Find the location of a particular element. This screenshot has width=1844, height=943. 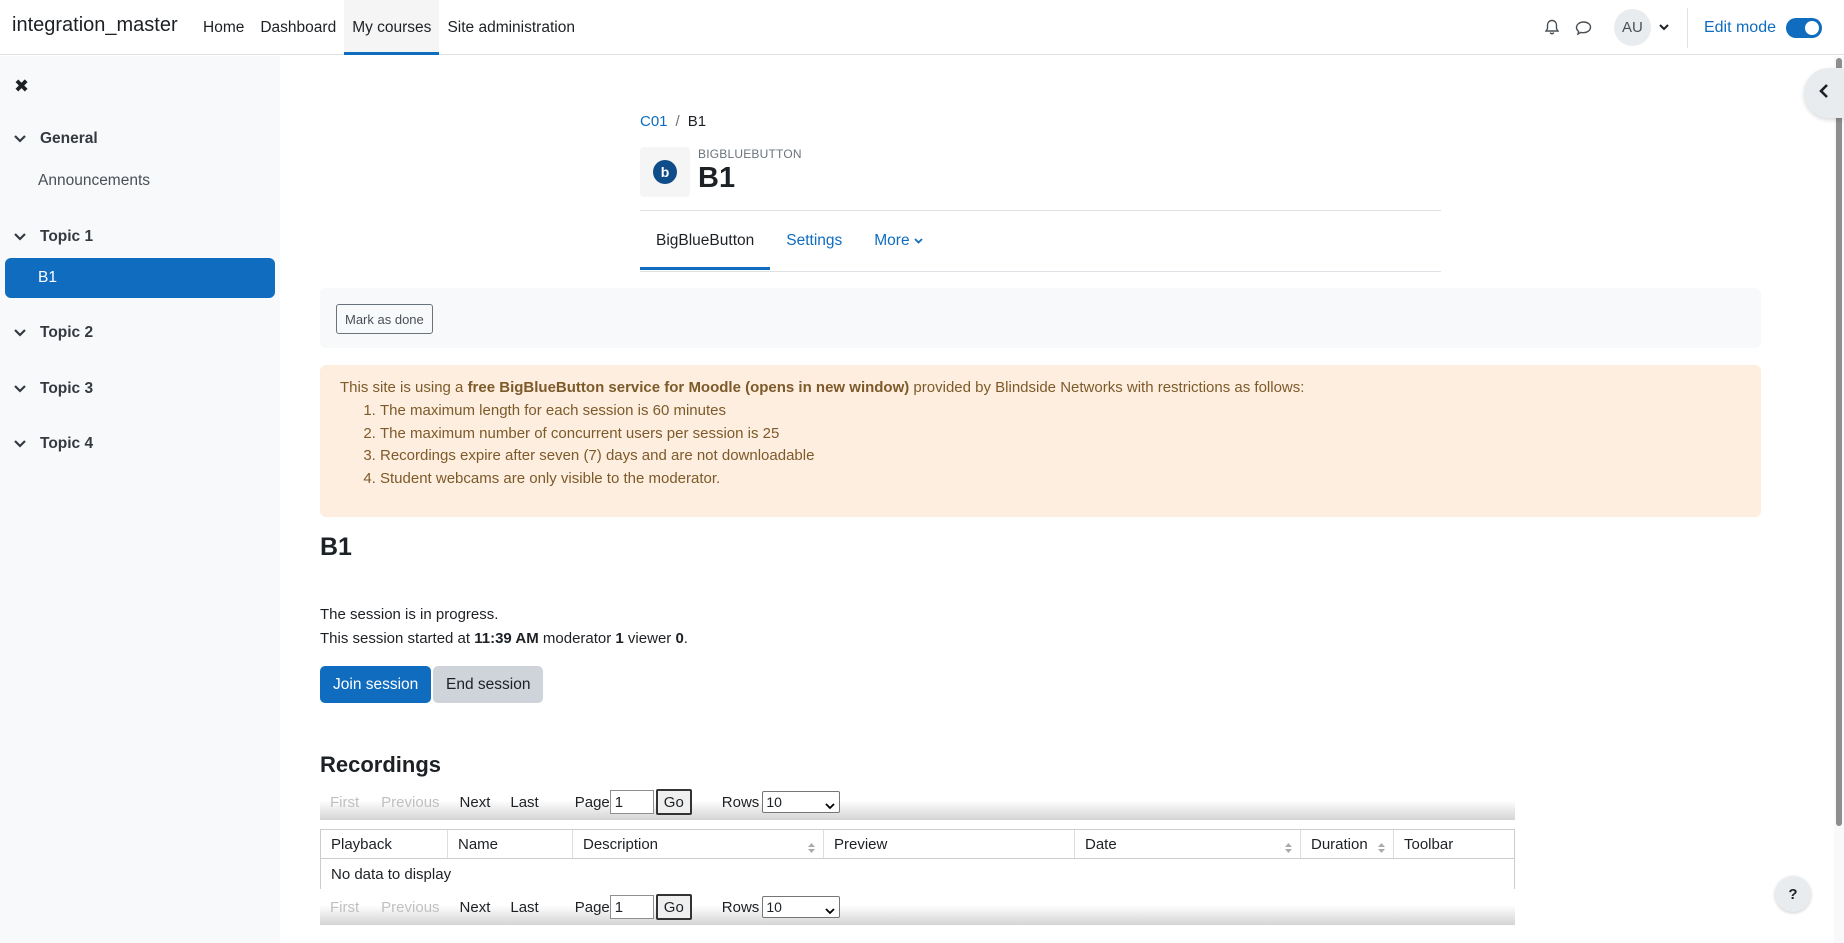

site-name: integration_master is located at coordinates (95, 25).